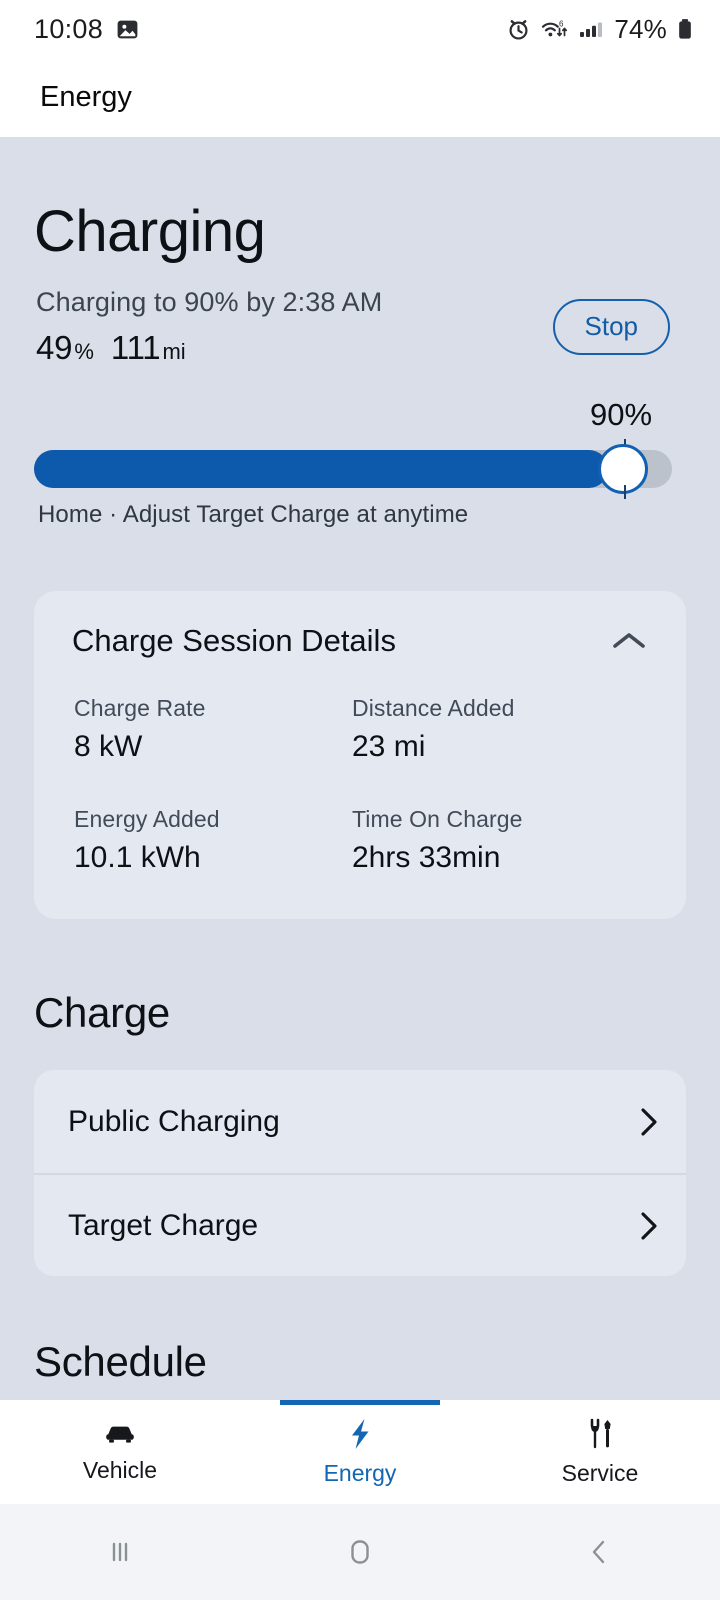 The height and width of the screenshot is (1600, 720). I want to click on app-bar: Energy, so click(360, 97).